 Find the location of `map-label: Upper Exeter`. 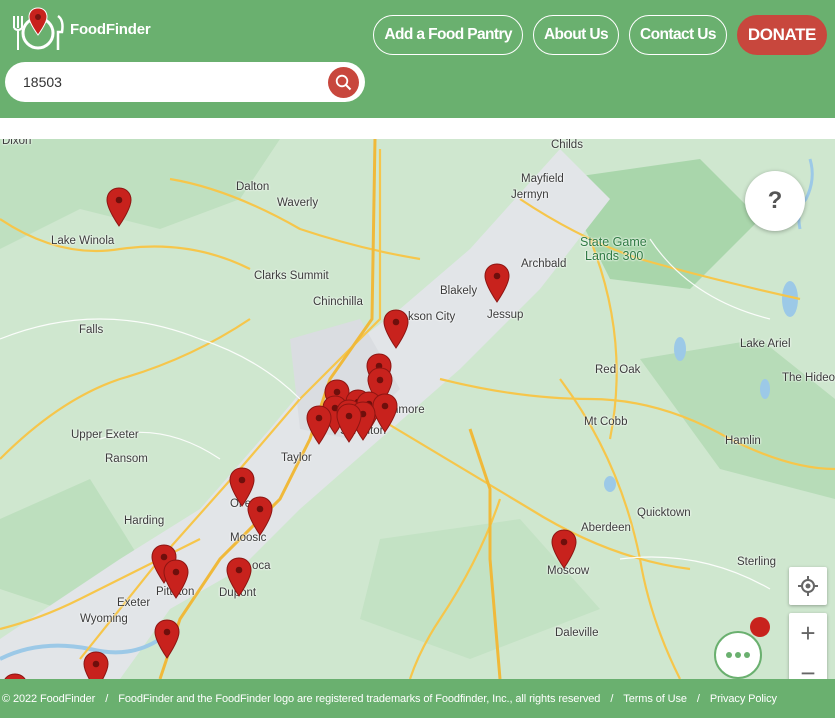

map-label: Upper Exeter is located at coordinates (105, 435).